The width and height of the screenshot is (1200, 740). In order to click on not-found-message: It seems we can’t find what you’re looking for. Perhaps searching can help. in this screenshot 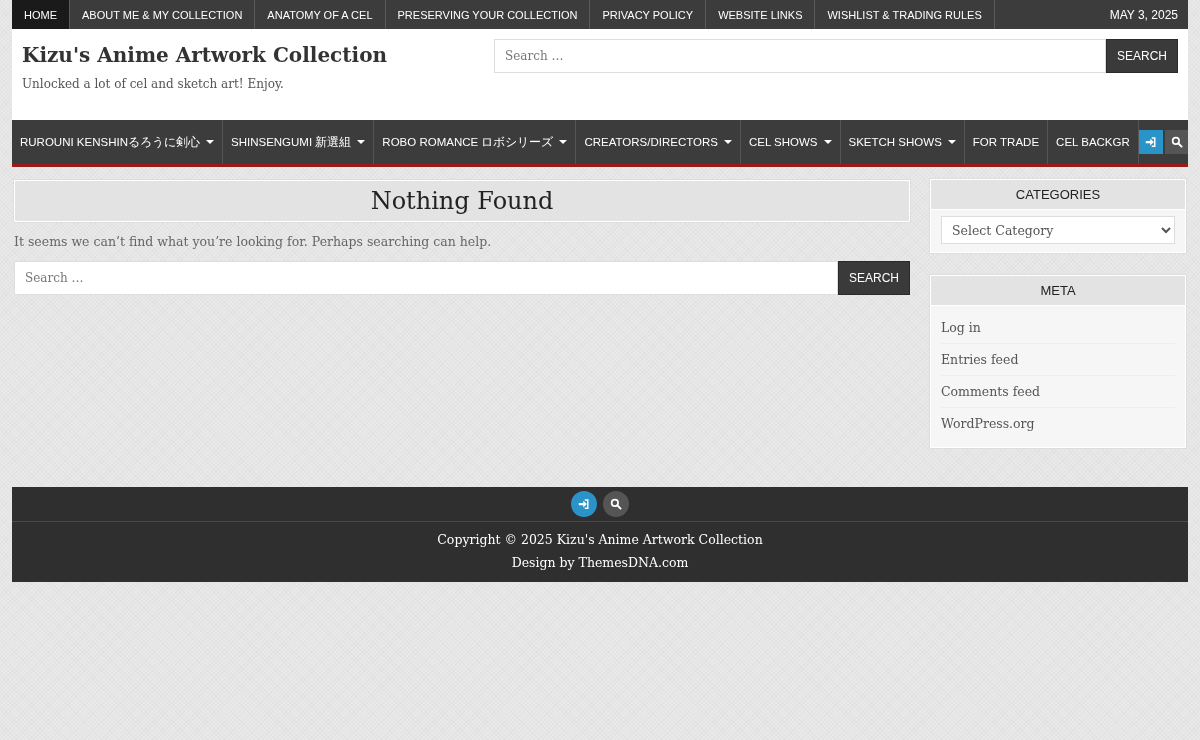, I will do `click(253, 241)`.